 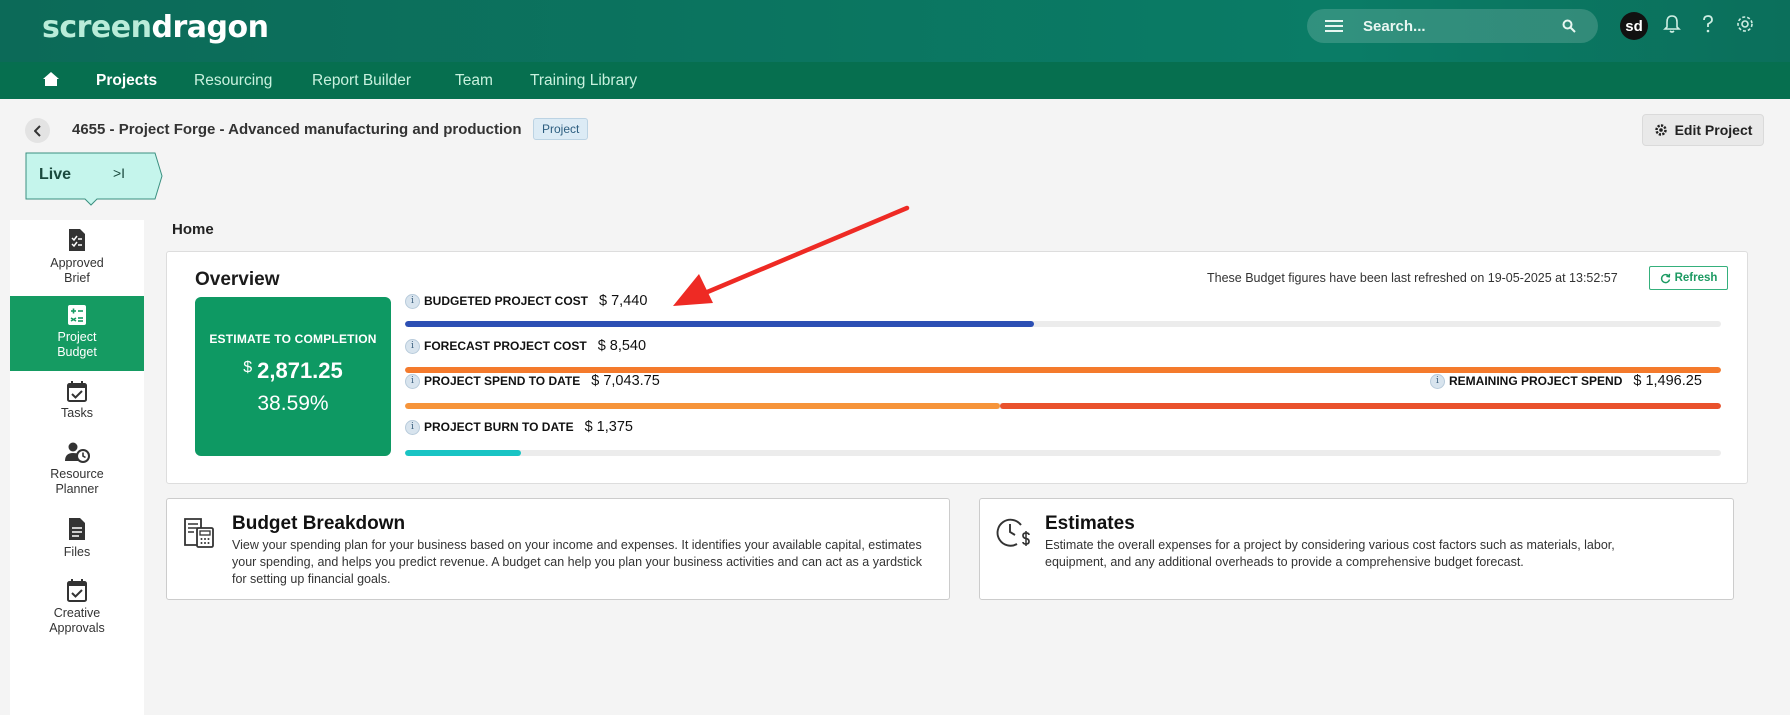 What do you see at coordinates (77, 391) in the screenshot?
I see `tasks-icon` at bounding box center [77, 391].